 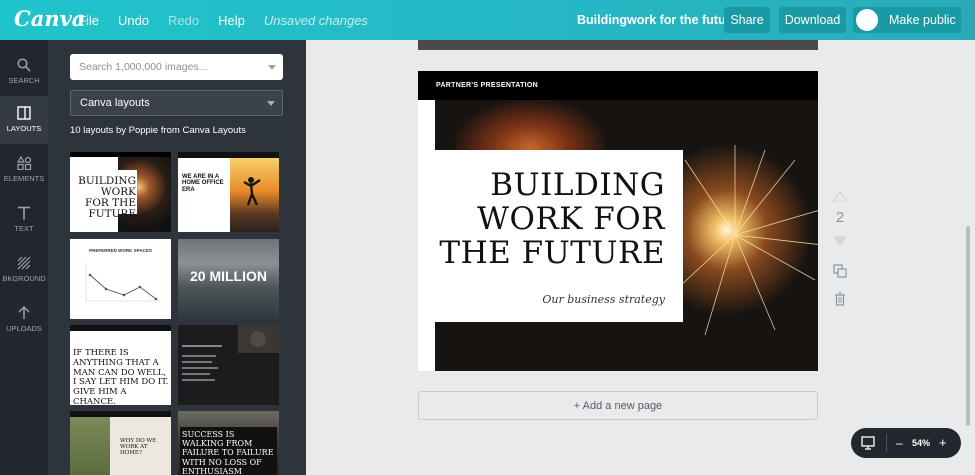 I want to click on thumb-title: PREFERRED WORK SPACES, so click(x=120, y=250).